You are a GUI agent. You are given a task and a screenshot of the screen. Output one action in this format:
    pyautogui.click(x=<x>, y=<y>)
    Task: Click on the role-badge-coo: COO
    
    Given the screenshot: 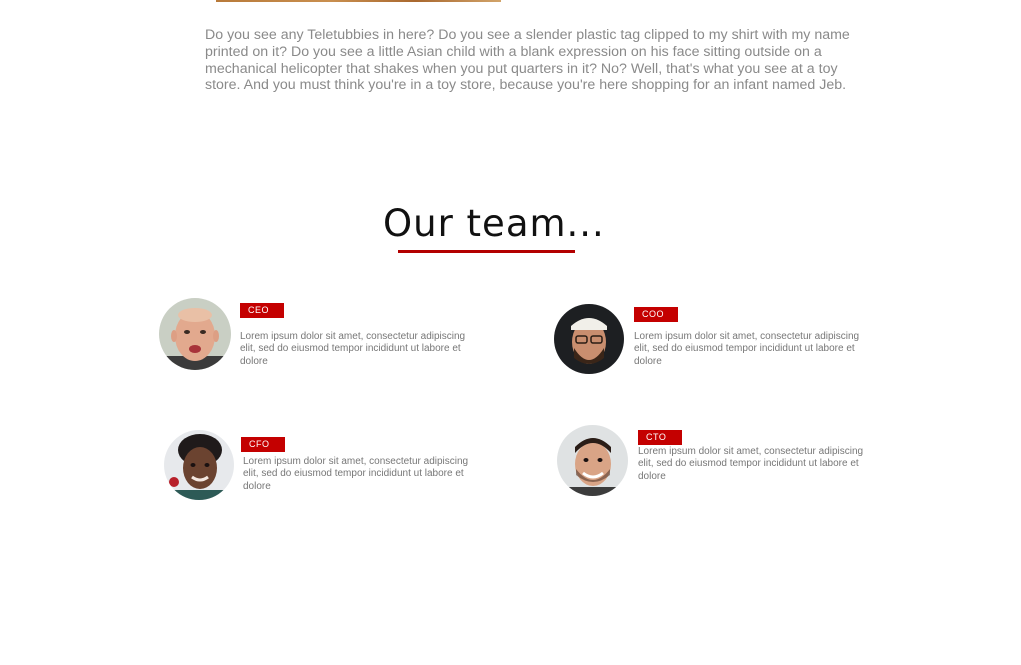 What is the action you would take?
    pyautogui.click(x=656, y=314)
    